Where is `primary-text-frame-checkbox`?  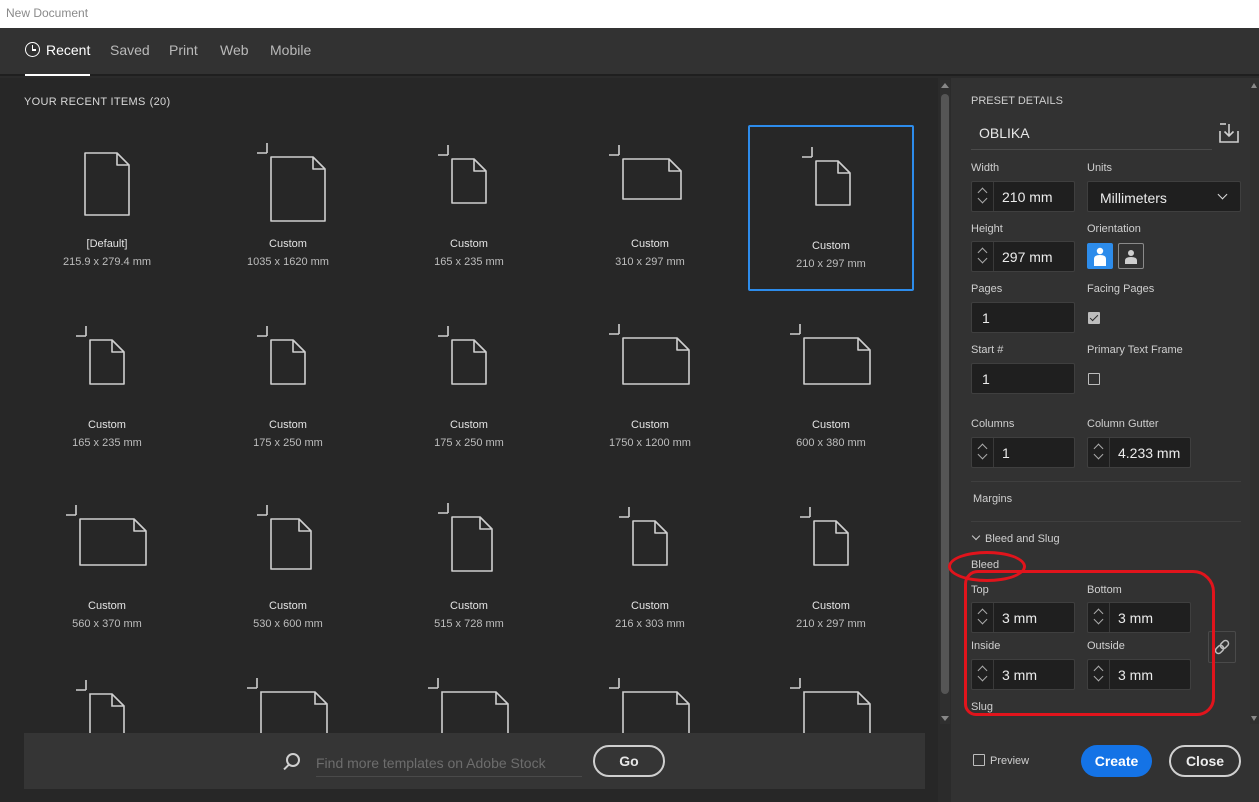 primary-text-frame-checkbox is located at coordinates (1094, 379).